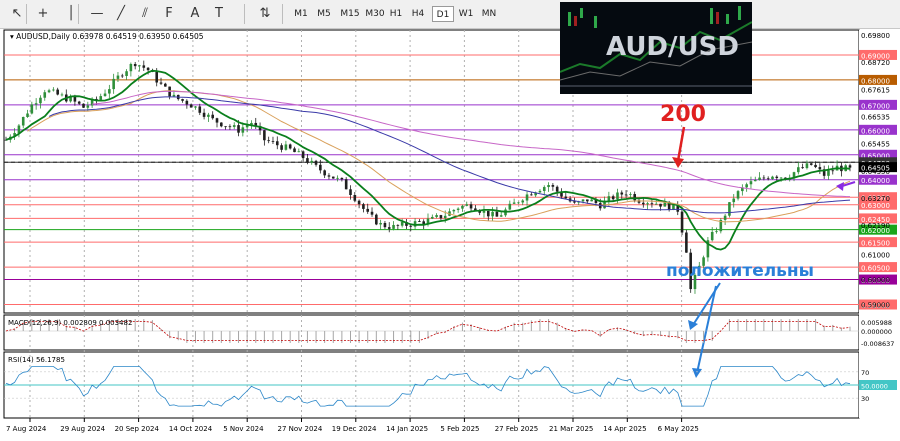 Image resolution: width=900 pixels, height=441 pixels. What do you see at coordinates (656, 48) in the screenshot?
I see `audusd-thumbnail: AUD/USD` at bounding box center [656, 48].